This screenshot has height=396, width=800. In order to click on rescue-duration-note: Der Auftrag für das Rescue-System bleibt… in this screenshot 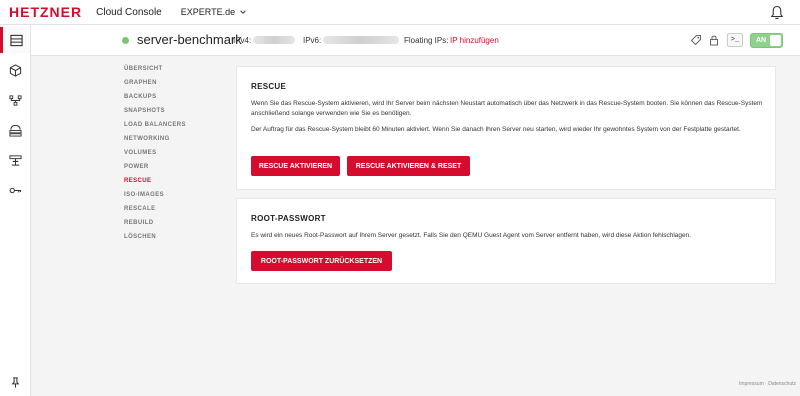, I will do `click(496, 129)`.